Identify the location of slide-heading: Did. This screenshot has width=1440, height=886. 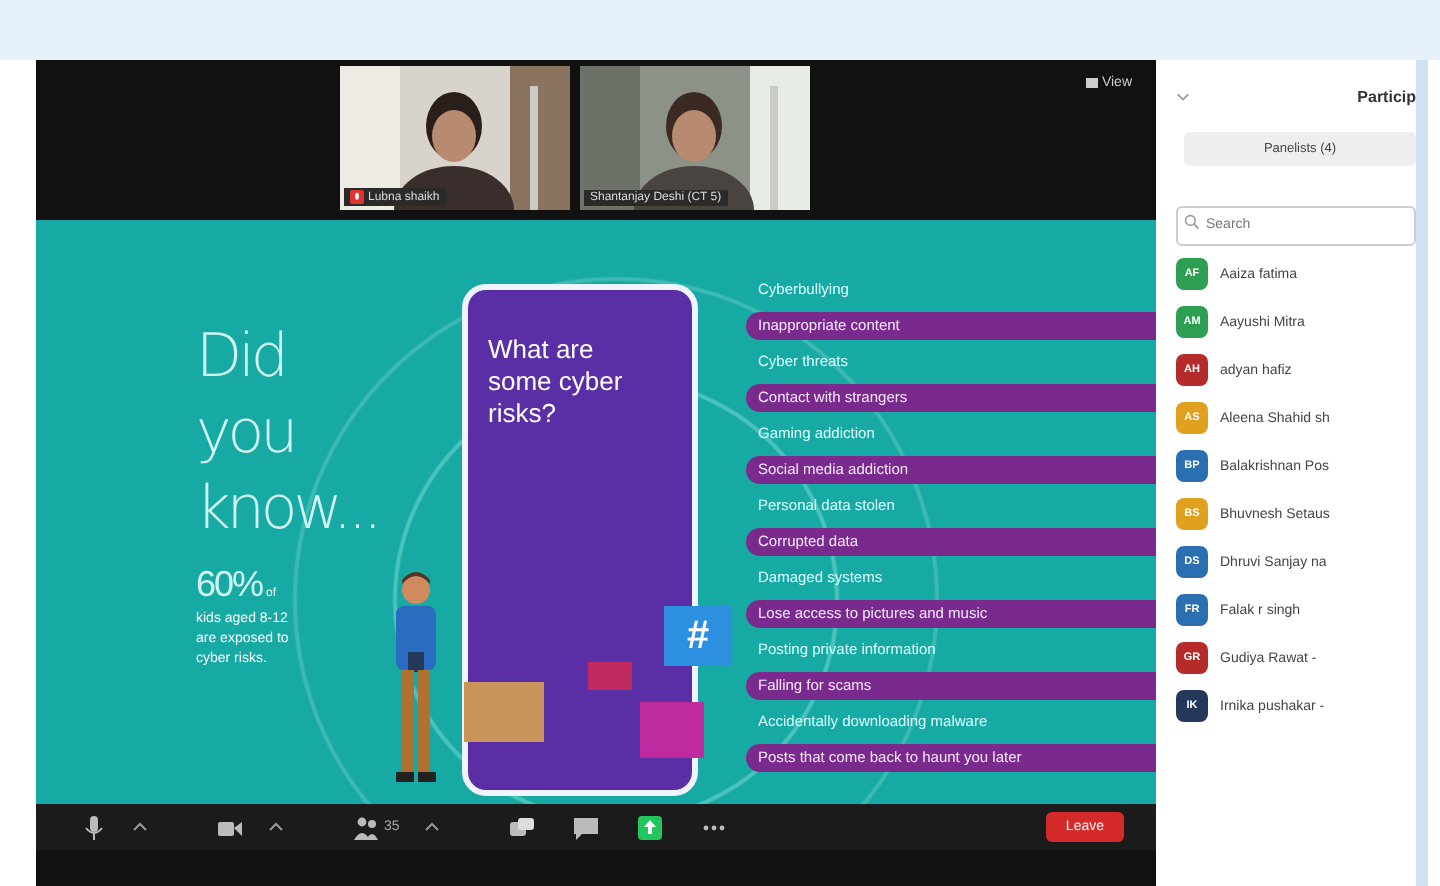
(241, 358).